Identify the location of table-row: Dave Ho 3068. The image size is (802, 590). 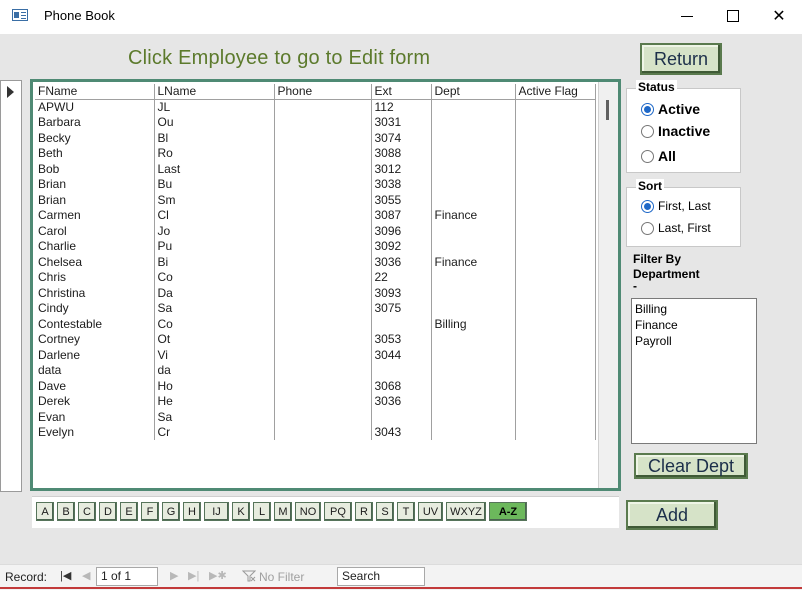
(315, 386).